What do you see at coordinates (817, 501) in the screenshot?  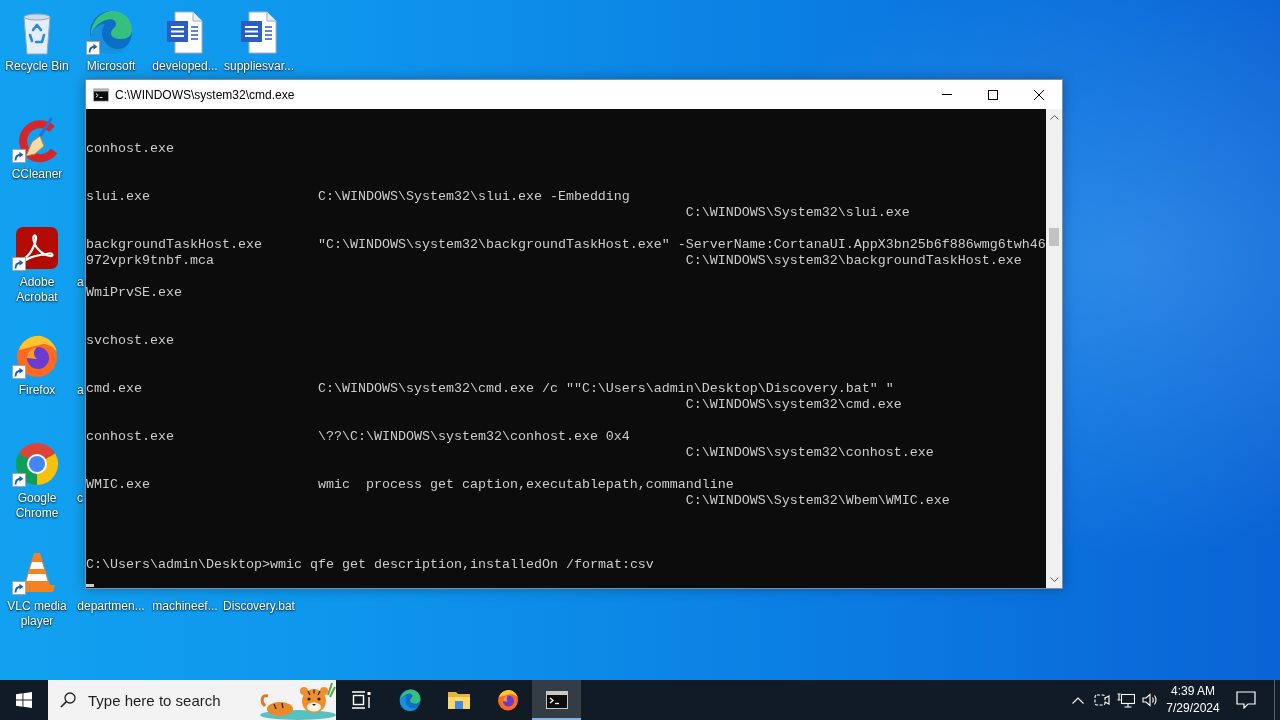 I see `executable-path: C:\WINDOWS\System32\Wbem\WMIC.exe` at bounding box center [817, 501].